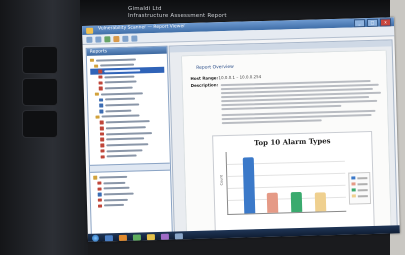 The width and height of the screenshot is (405, 255). What do you see at coordinates (125, 38) in the screenshot?
I see `save-icon` at bounding box center [125, 38].